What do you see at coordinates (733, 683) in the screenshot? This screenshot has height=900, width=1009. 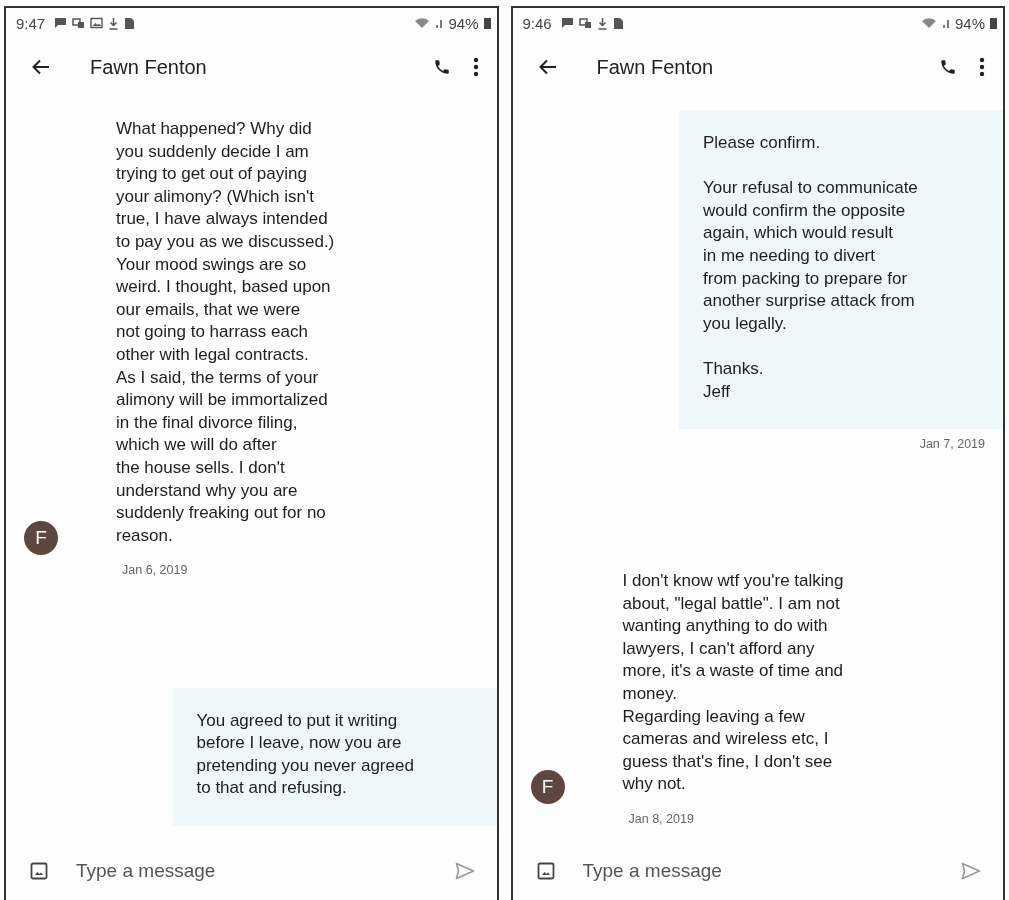 I see `received-message: I don't know wtf you're talking about, "legal battle". I am not wanting anything to do with lawyers, I can't afford any more, it's a waste of time and money. Regarding leaving a few cameras and wireless etc, I guess that's fine, I don't see why not.` at bounding box center [733, 683].